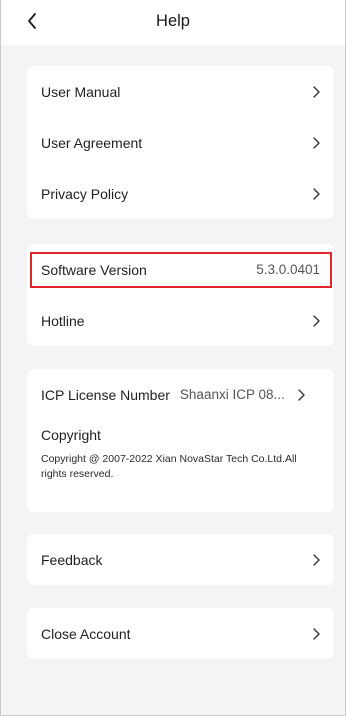  Describe the element at coordinates (86, 633) in the screenshot. I see `close-account-label: Close Account` at that location.